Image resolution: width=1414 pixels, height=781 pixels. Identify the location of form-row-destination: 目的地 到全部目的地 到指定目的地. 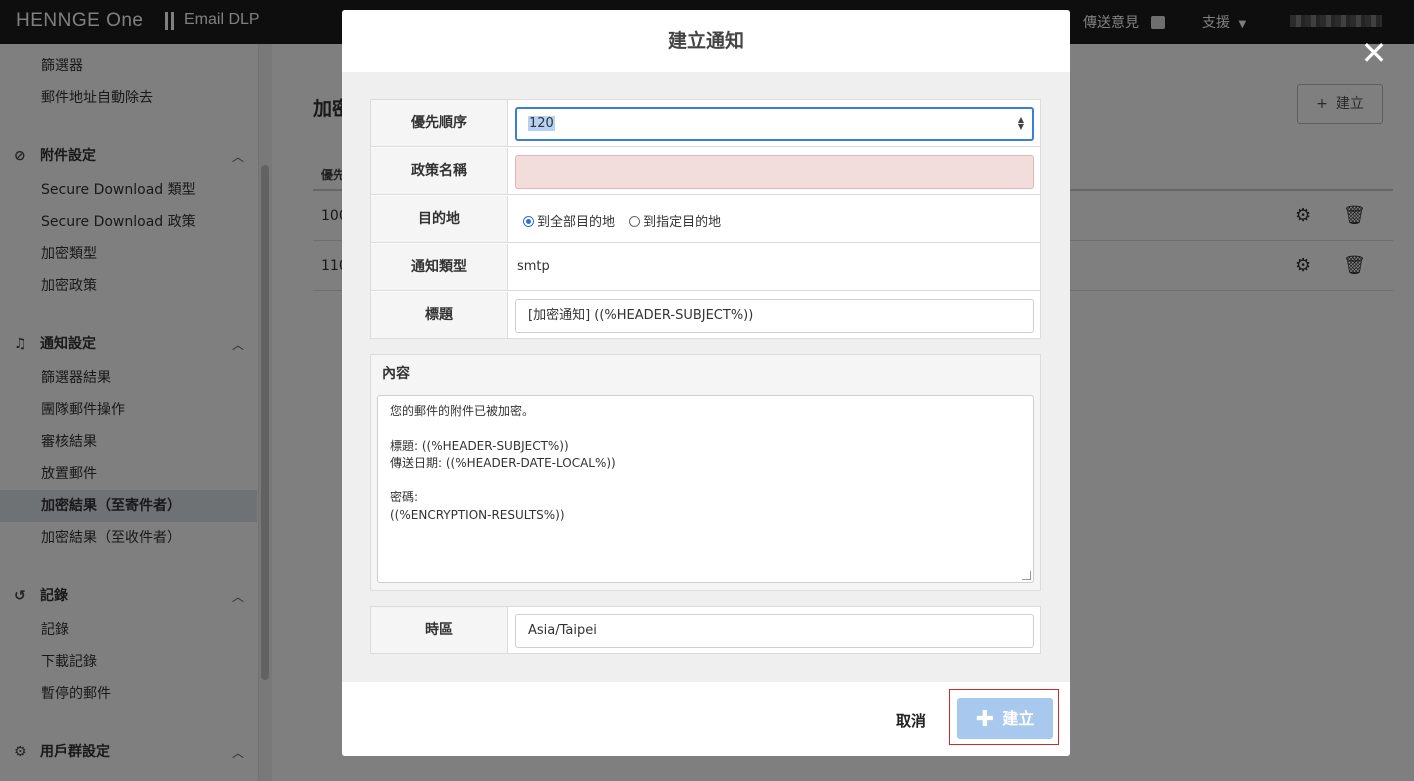
(705, 219).